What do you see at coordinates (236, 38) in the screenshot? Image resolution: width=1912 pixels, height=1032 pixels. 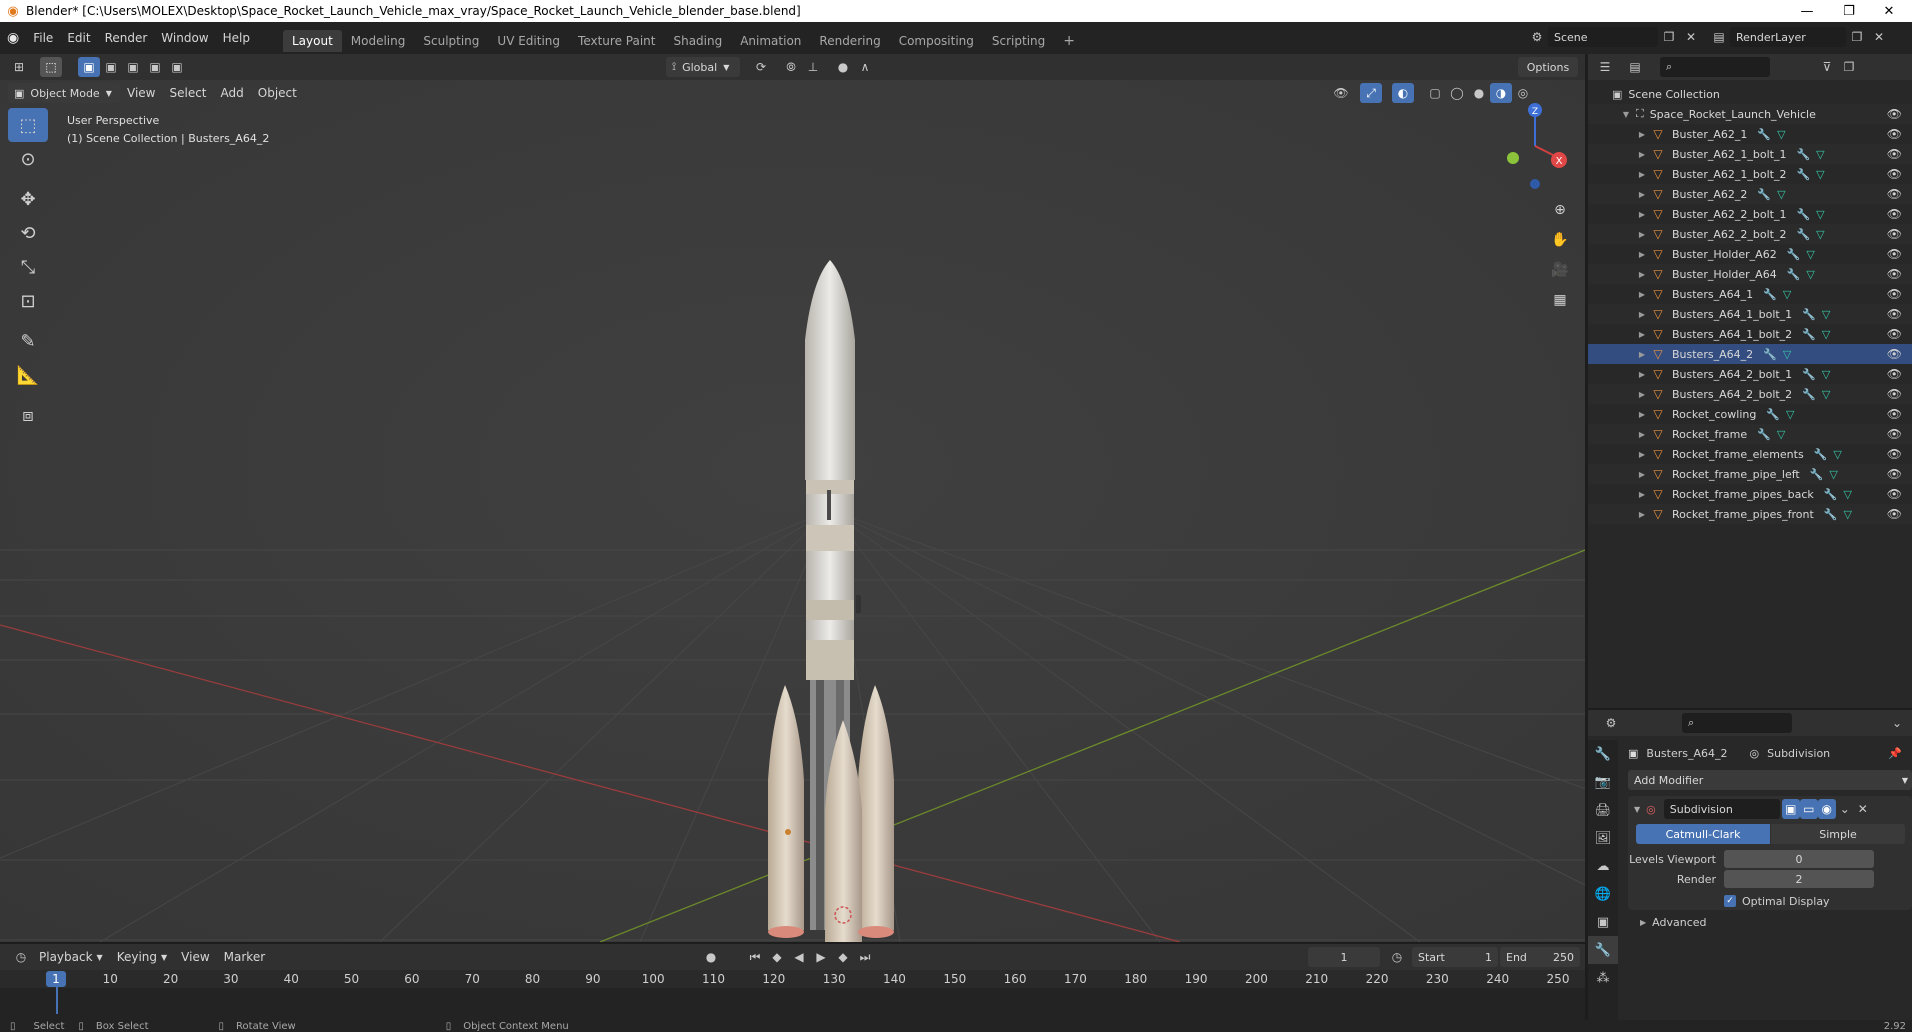 I see `menu-help: Help` at bounding box center [236, 38].